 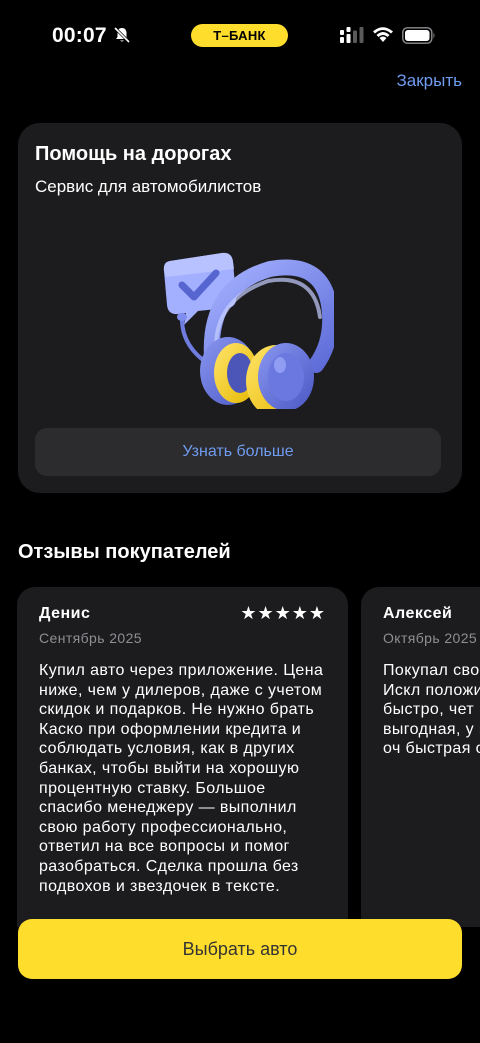 What do you see at coordinates (133, 154) in the screenshot?
I see `promo-title: Помощь на дорогах` at bounding box center [133, 154].